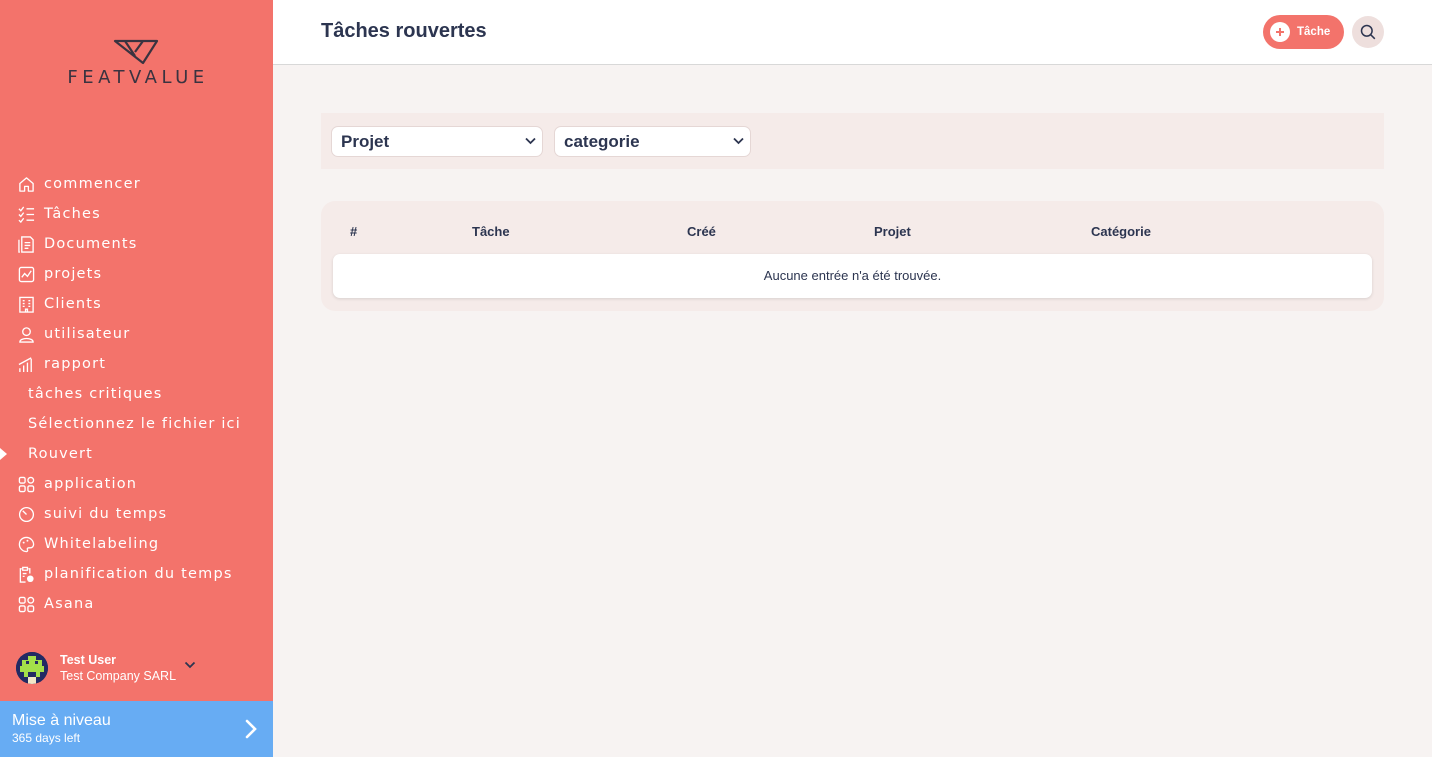 Image resolution: width=1432 pixels, height=757 pixels. I want to click on sidebar-item-label: application, so click(91, 484).